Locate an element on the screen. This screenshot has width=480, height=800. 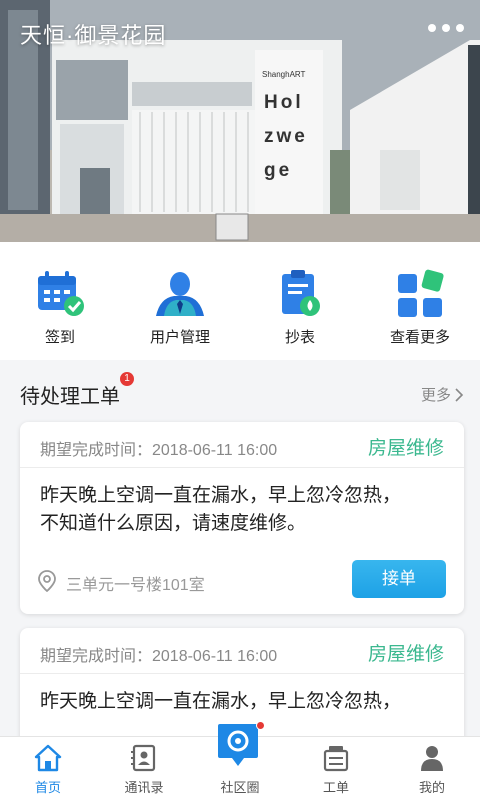
profile-icon is located at coordinates (432, 758).